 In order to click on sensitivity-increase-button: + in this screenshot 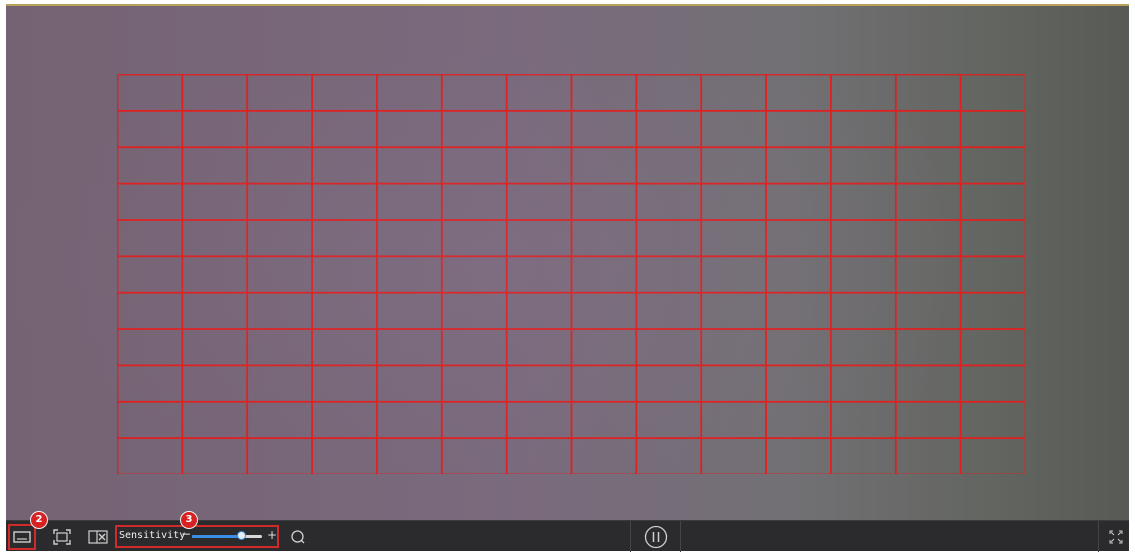, I will do `click(272, 535)`.